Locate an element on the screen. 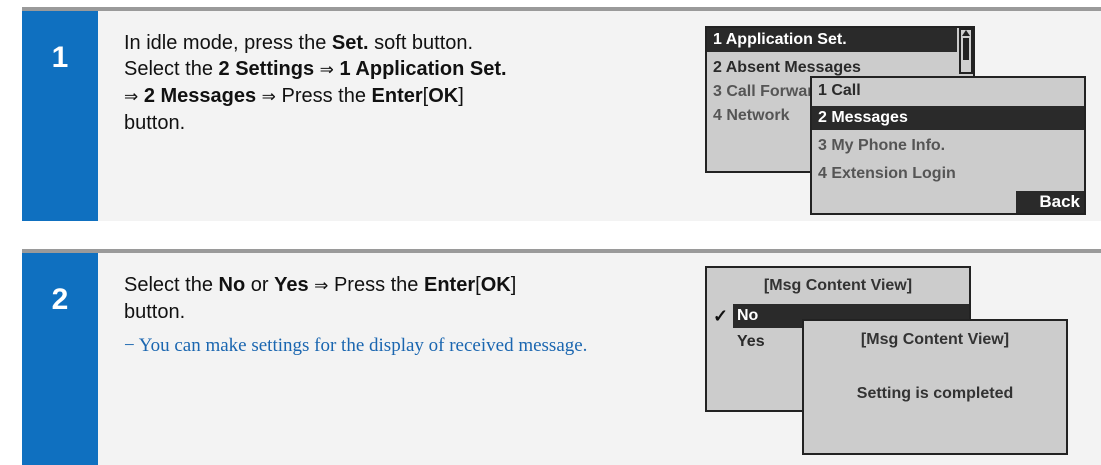 Image resolution: width=1101 pixels, height=465 pixels. step-number-badge: 2 is located at coordinates (60, 359).